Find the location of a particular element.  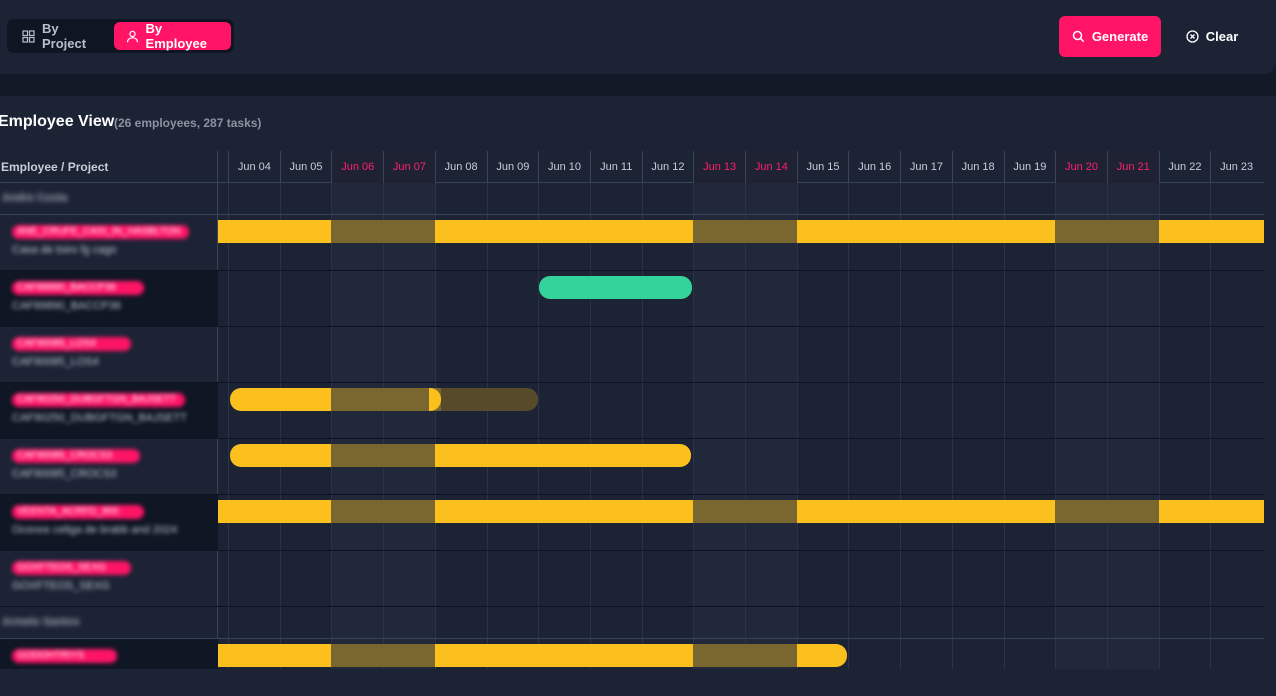

by-project-tab: By Project is located at coordinates (62, 36).